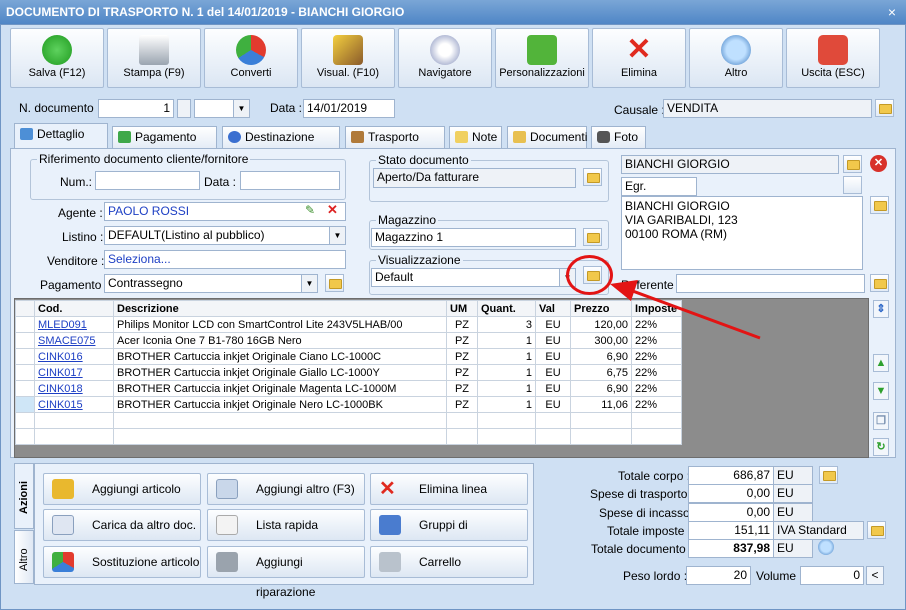  I want to click on cell-cod: MLED091, so click(74, 324).